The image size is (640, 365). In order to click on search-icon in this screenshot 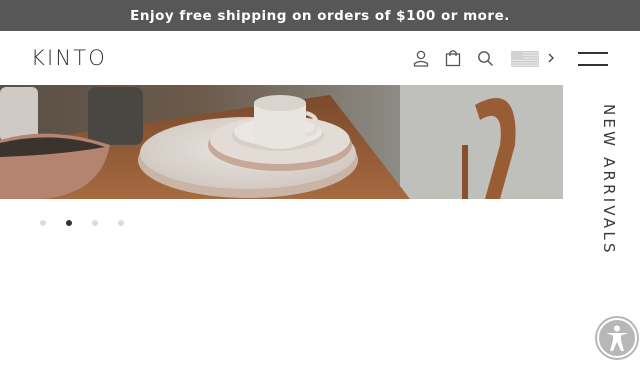, I will do `click(485, 58)`.